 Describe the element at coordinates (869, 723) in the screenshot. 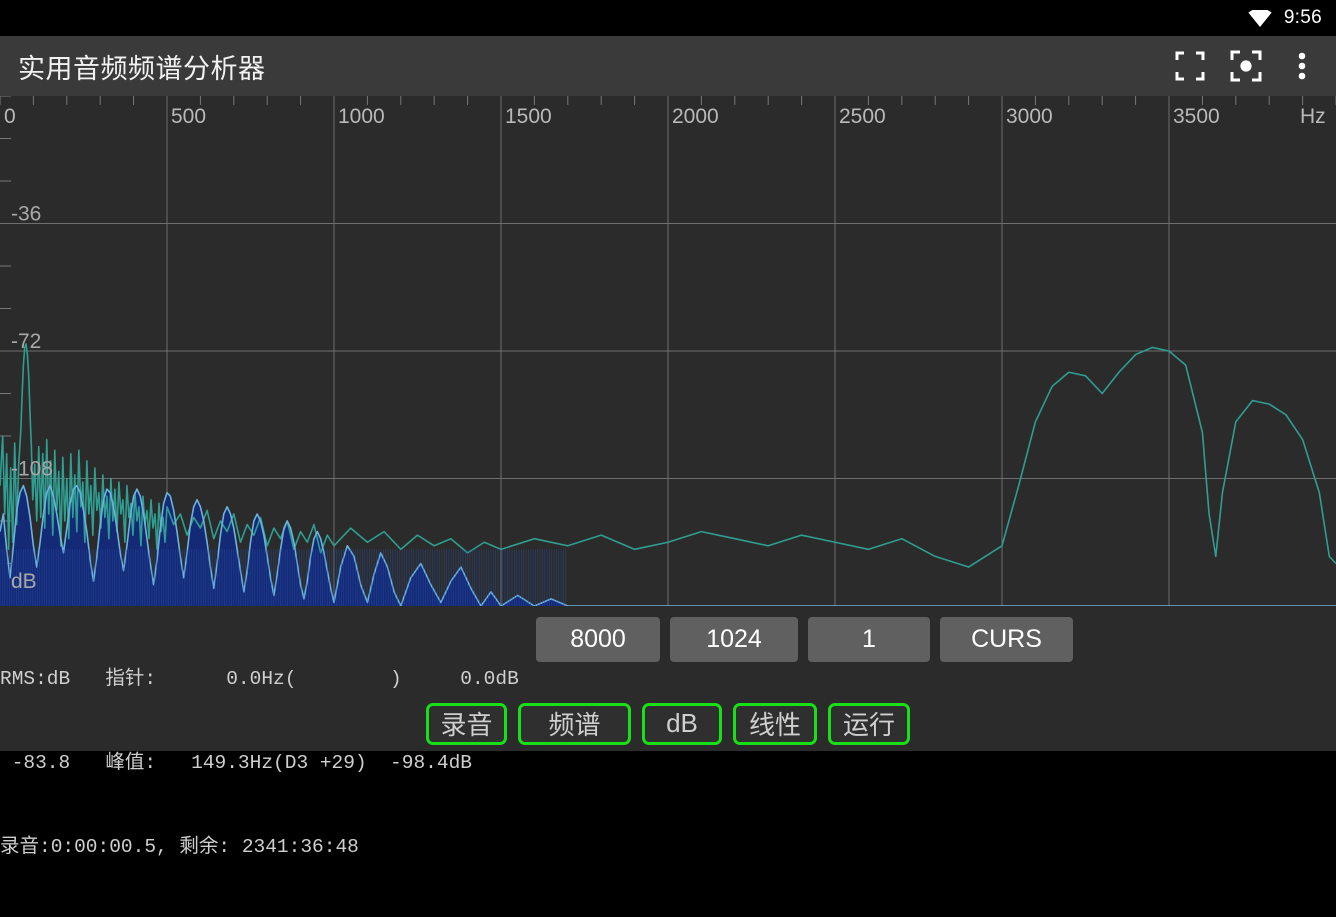

I see `run-button: 运行` at that location.